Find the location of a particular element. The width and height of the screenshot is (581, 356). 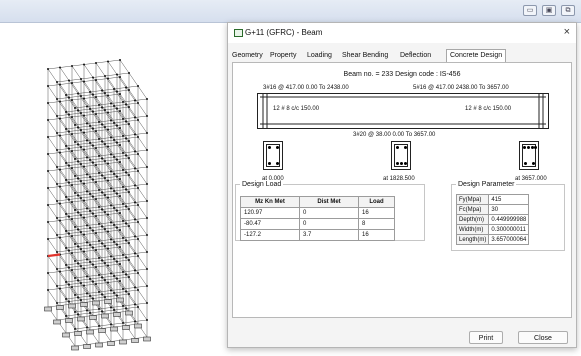

tab-property: Property is located at coordinates (283, 56).